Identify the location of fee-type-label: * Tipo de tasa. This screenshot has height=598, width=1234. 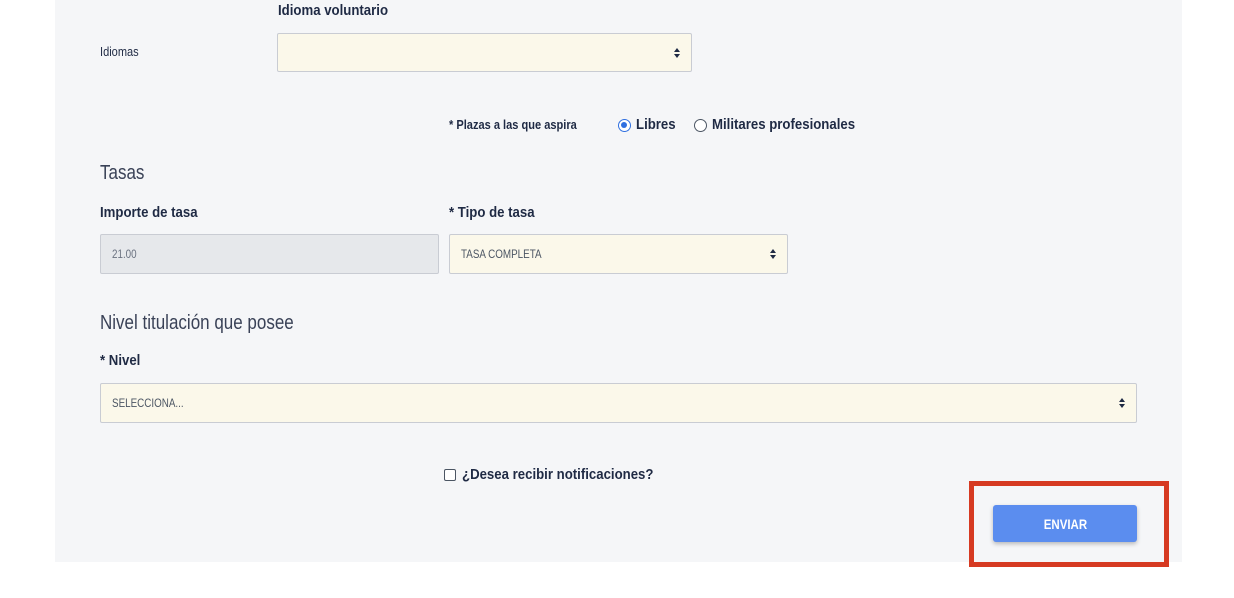
(492, 212).